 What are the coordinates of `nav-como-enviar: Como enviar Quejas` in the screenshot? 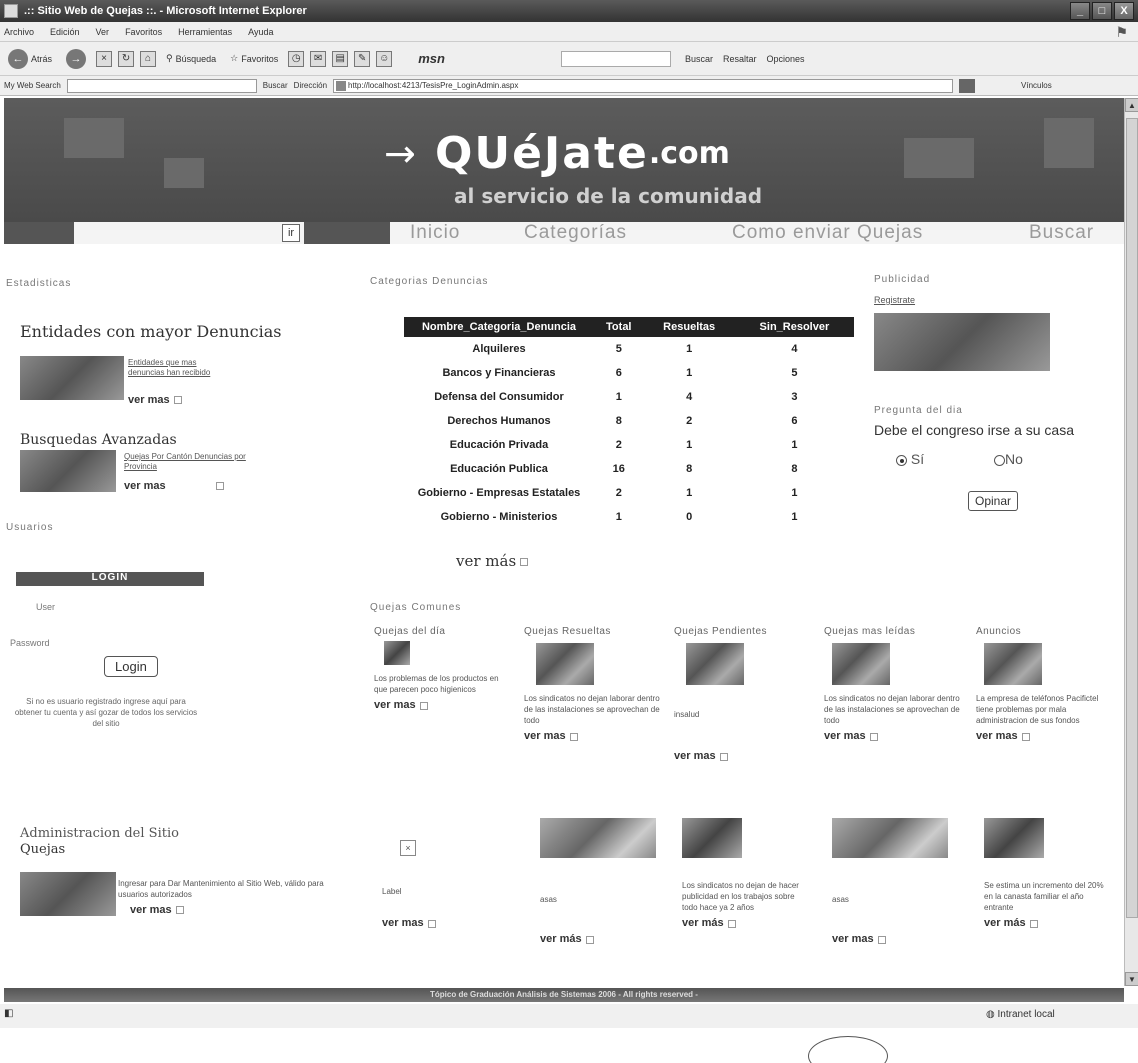 It's located at (827, 233).